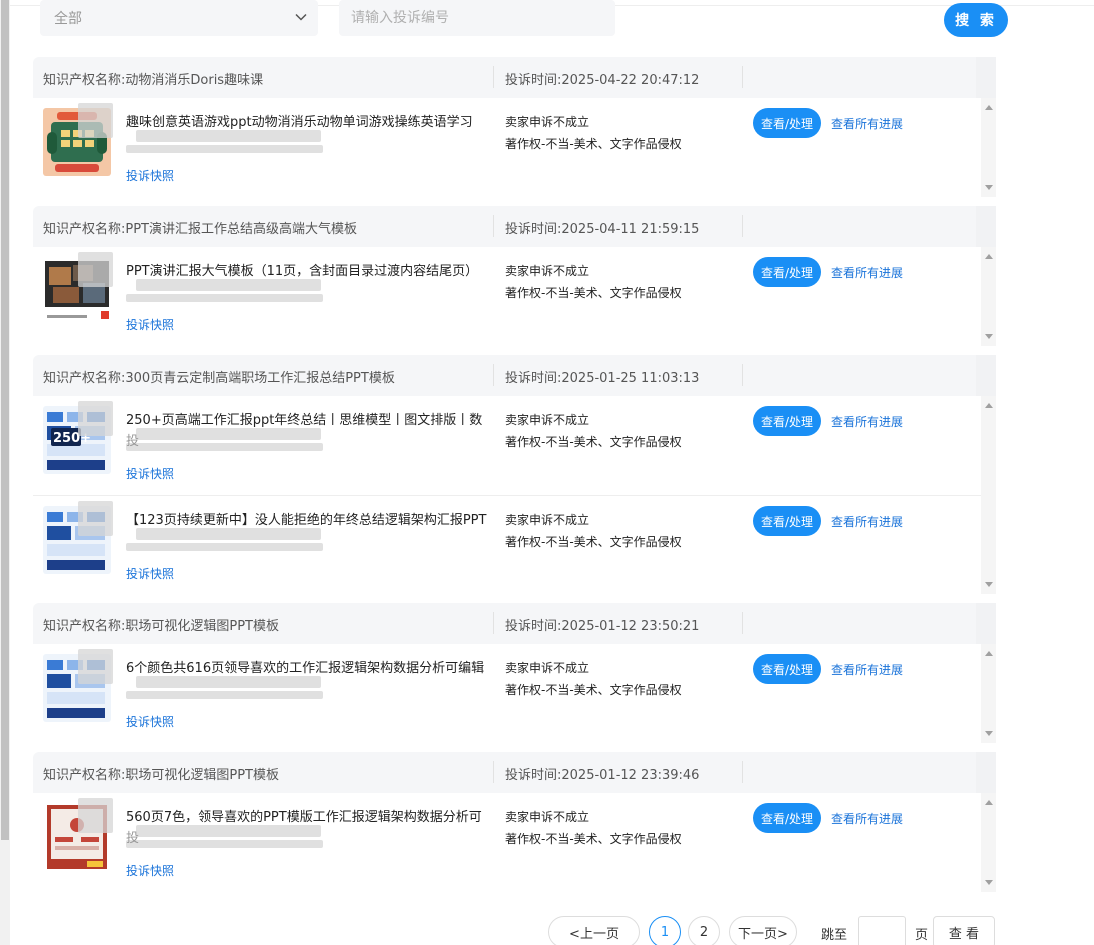  Describe the element at coordinates (304, 420) in the screenshot. I see `product-title: 250+页高端工作汇报ppt年终总结丨思维模型丨图文排版丨数` at that location.